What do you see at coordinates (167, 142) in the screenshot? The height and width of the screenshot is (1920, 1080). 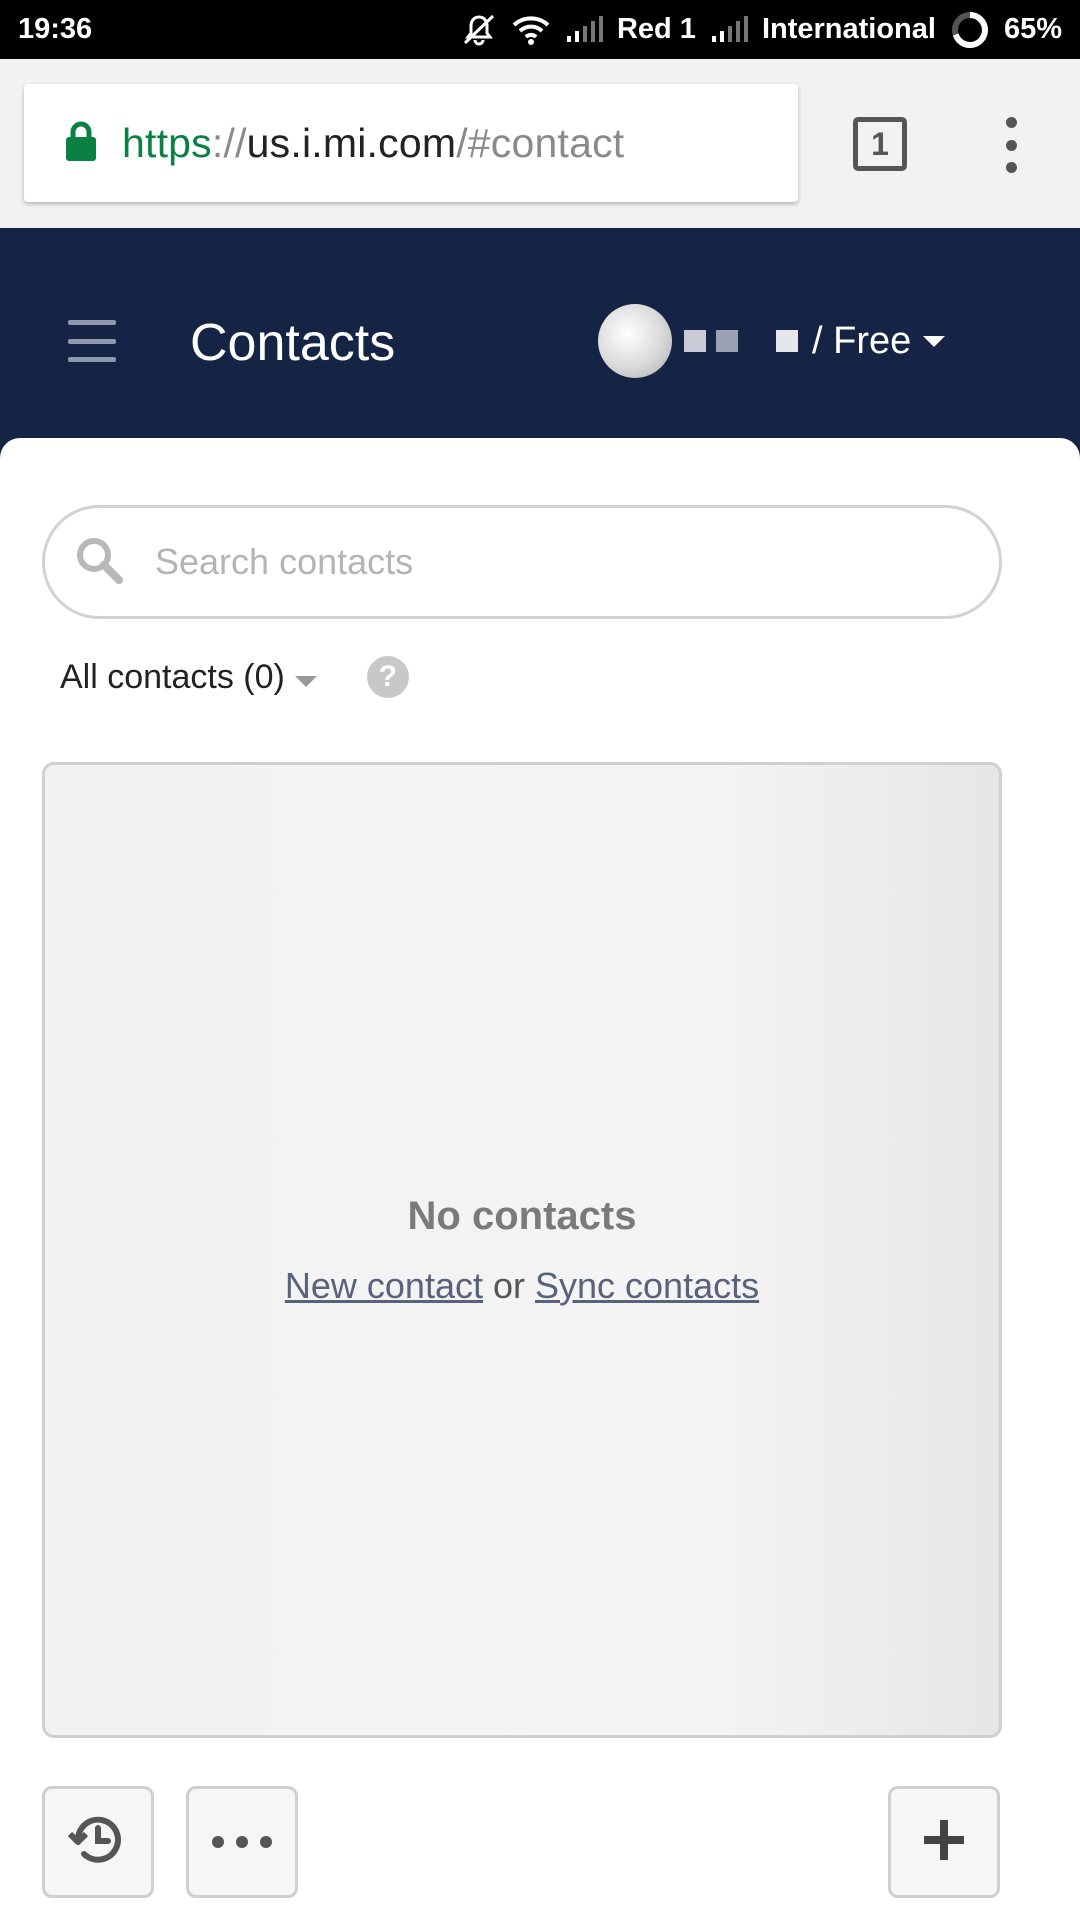 I see `url-scheme: https` at bounding box center [167, 142].